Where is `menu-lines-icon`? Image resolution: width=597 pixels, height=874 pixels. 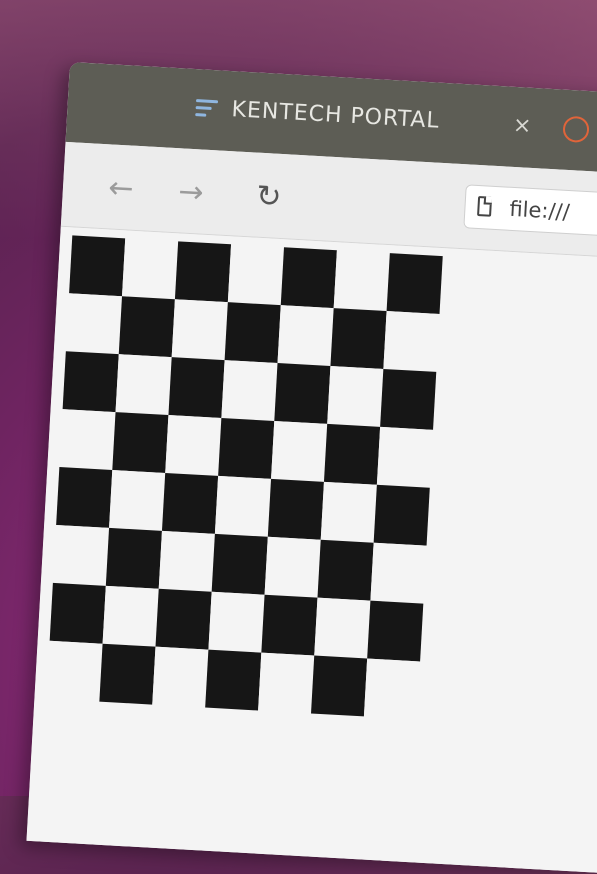 menu-lines-icon is located at coordinates (207, 108).